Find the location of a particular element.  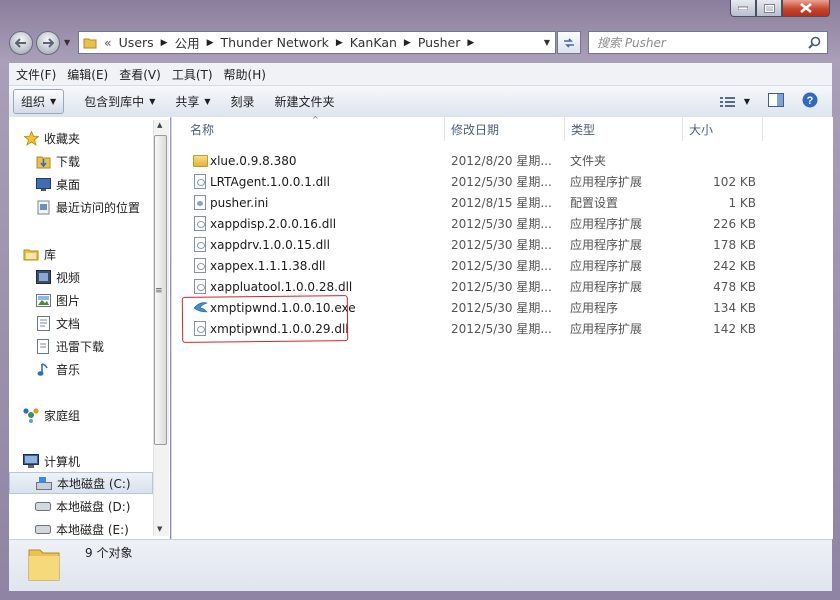

arrow-left-icon is located at coordinates (20, 43).